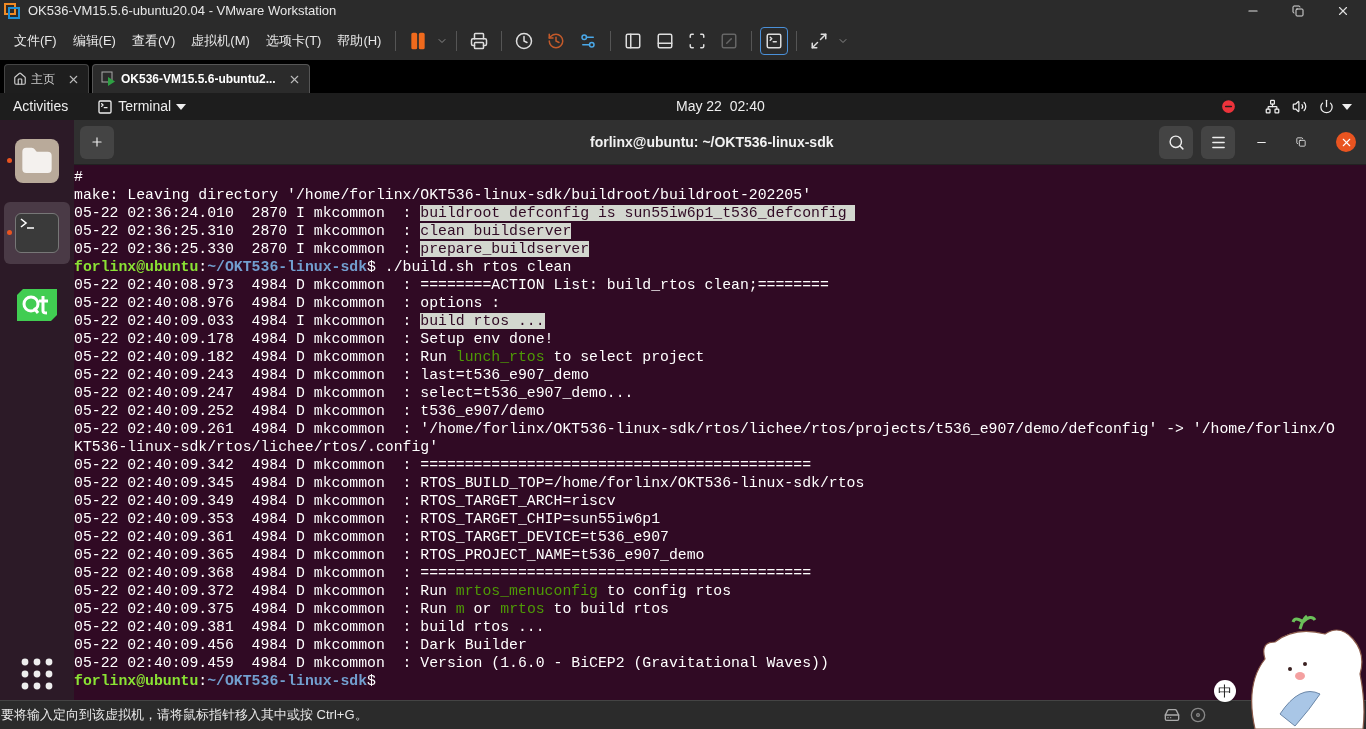  I want to click on terminal-line: 05-22 02:40:09.342 4984 D mkcommon : ============================================, so click(442, 465).